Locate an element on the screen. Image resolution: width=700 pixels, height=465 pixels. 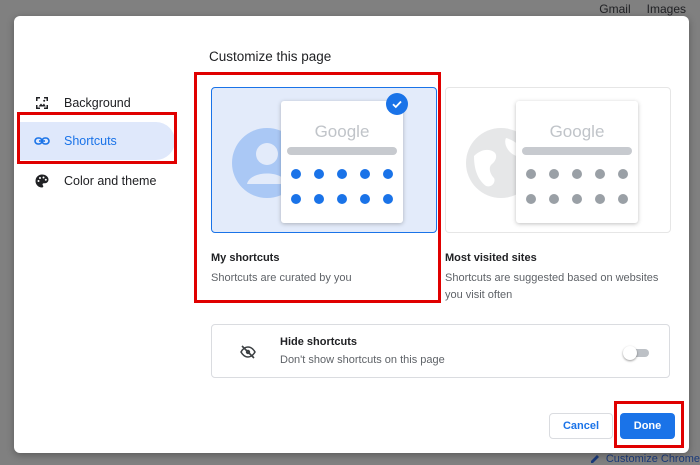
pencil-icon is located at coordinates (594, 459).